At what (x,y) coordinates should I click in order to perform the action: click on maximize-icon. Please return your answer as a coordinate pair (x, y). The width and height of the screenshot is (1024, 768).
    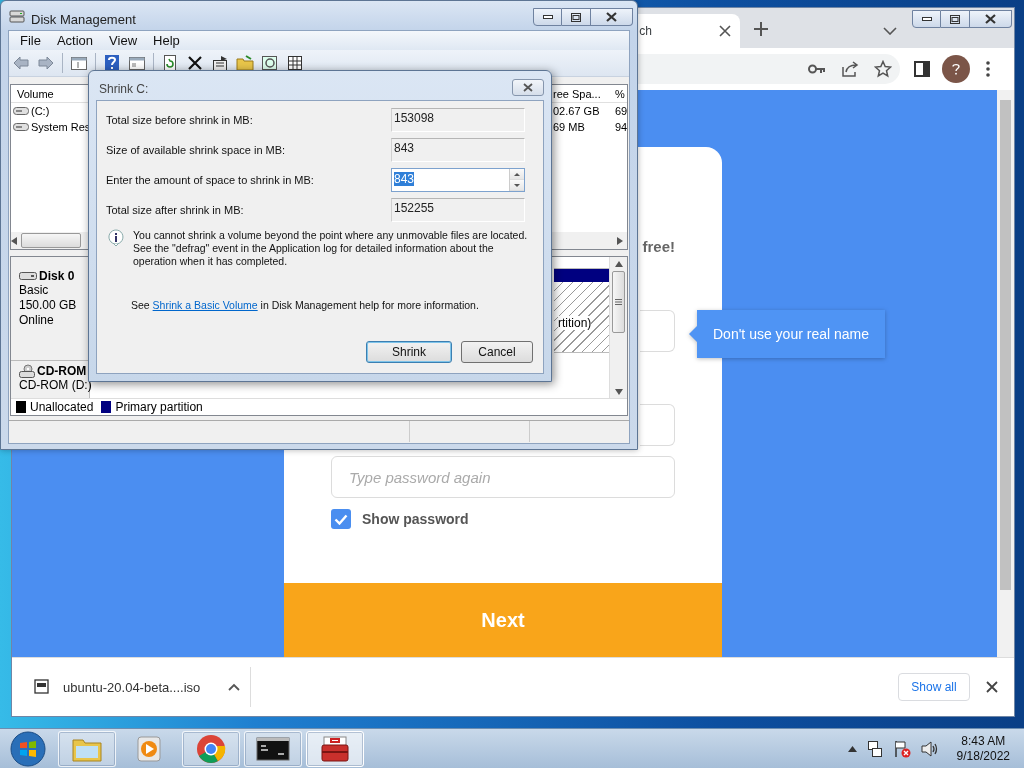
    Looking at the image, I should click on (955, 19).